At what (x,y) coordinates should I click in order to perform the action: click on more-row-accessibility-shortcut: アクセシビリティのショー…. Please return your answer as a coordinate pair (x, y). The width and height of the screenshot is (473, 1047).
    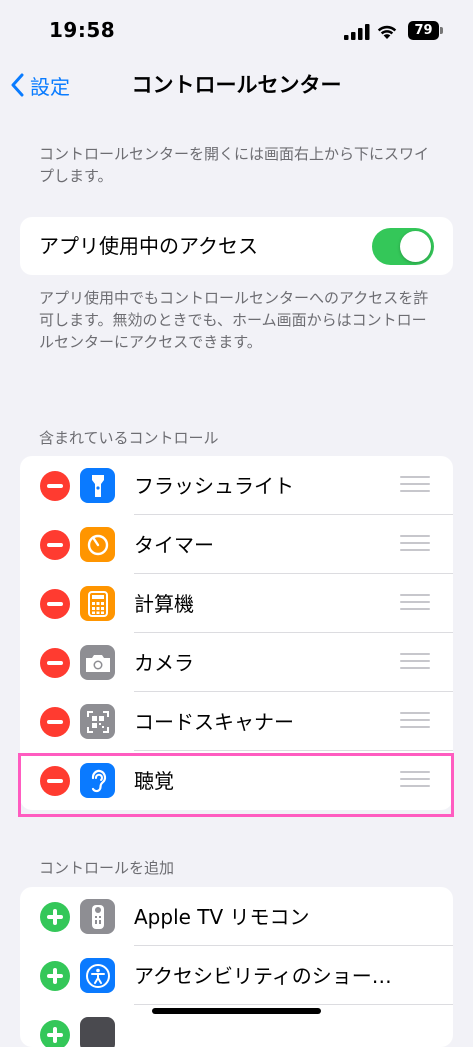
    Looking at the image, I should click on (236, 975).